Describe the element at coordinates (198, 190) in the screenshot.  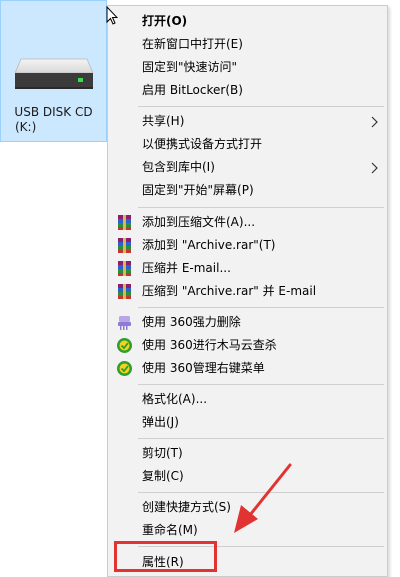
I see `menu-item-label: 固定到"开始"屏幕(P)` at that location.